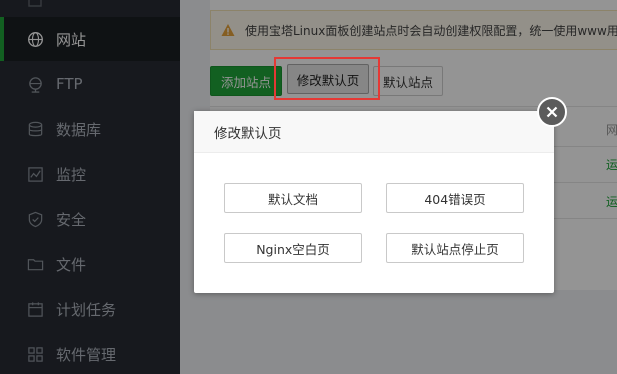 This screenshot has width=617, height=374. I want to click on highlight-box, so click(327, 78).